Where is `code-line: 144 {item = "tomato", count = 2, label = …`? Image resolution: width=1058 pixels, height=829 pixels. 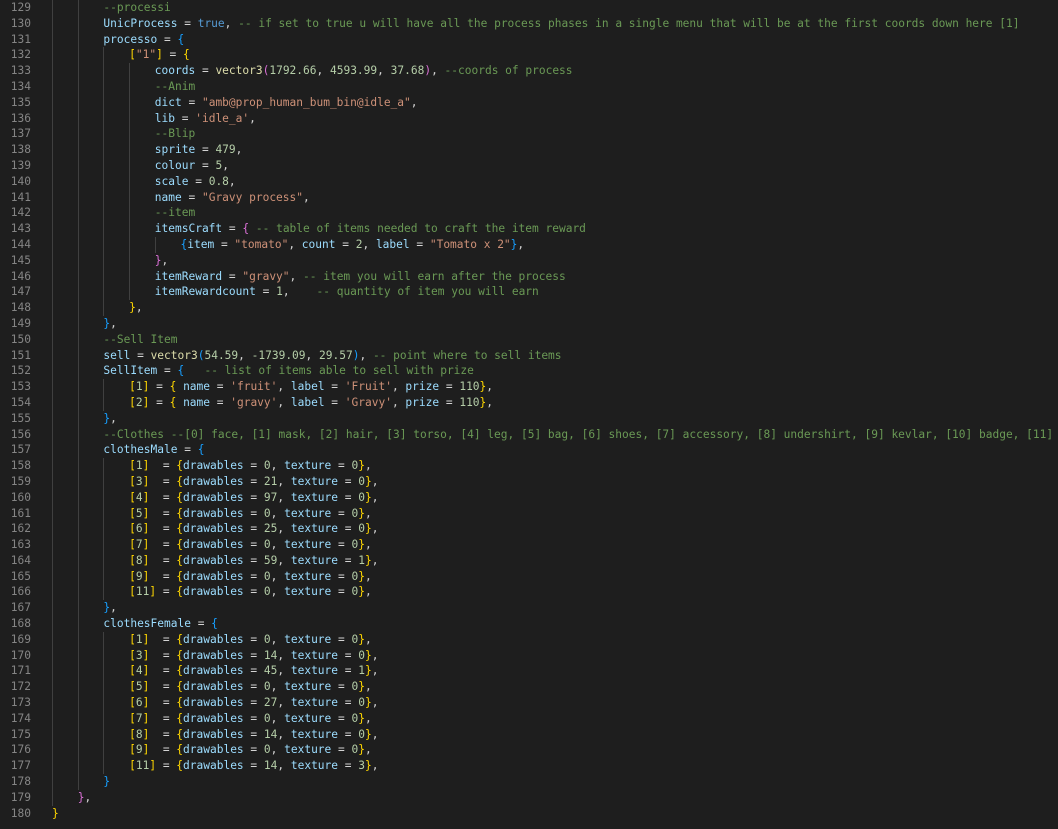
code-line: 144 {item = "tomato", count = 2, label = … is located at coordinates (529, 244).